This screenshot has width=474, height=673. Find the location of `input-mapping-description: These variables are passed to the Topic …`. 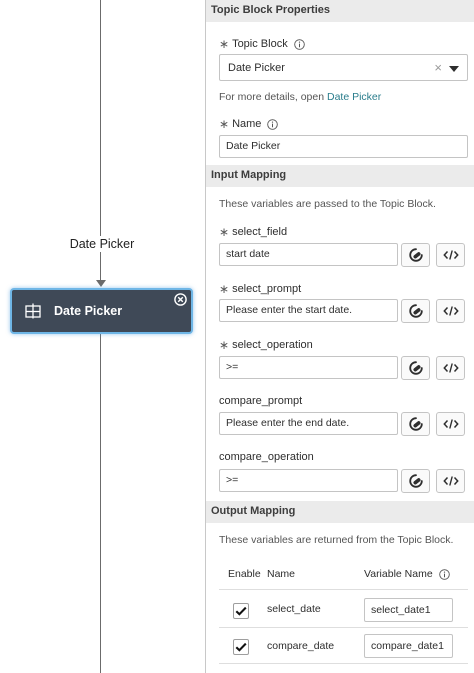

input-mapping-description: These variables are passed to the Topic … is located at coordinates (327, 204).